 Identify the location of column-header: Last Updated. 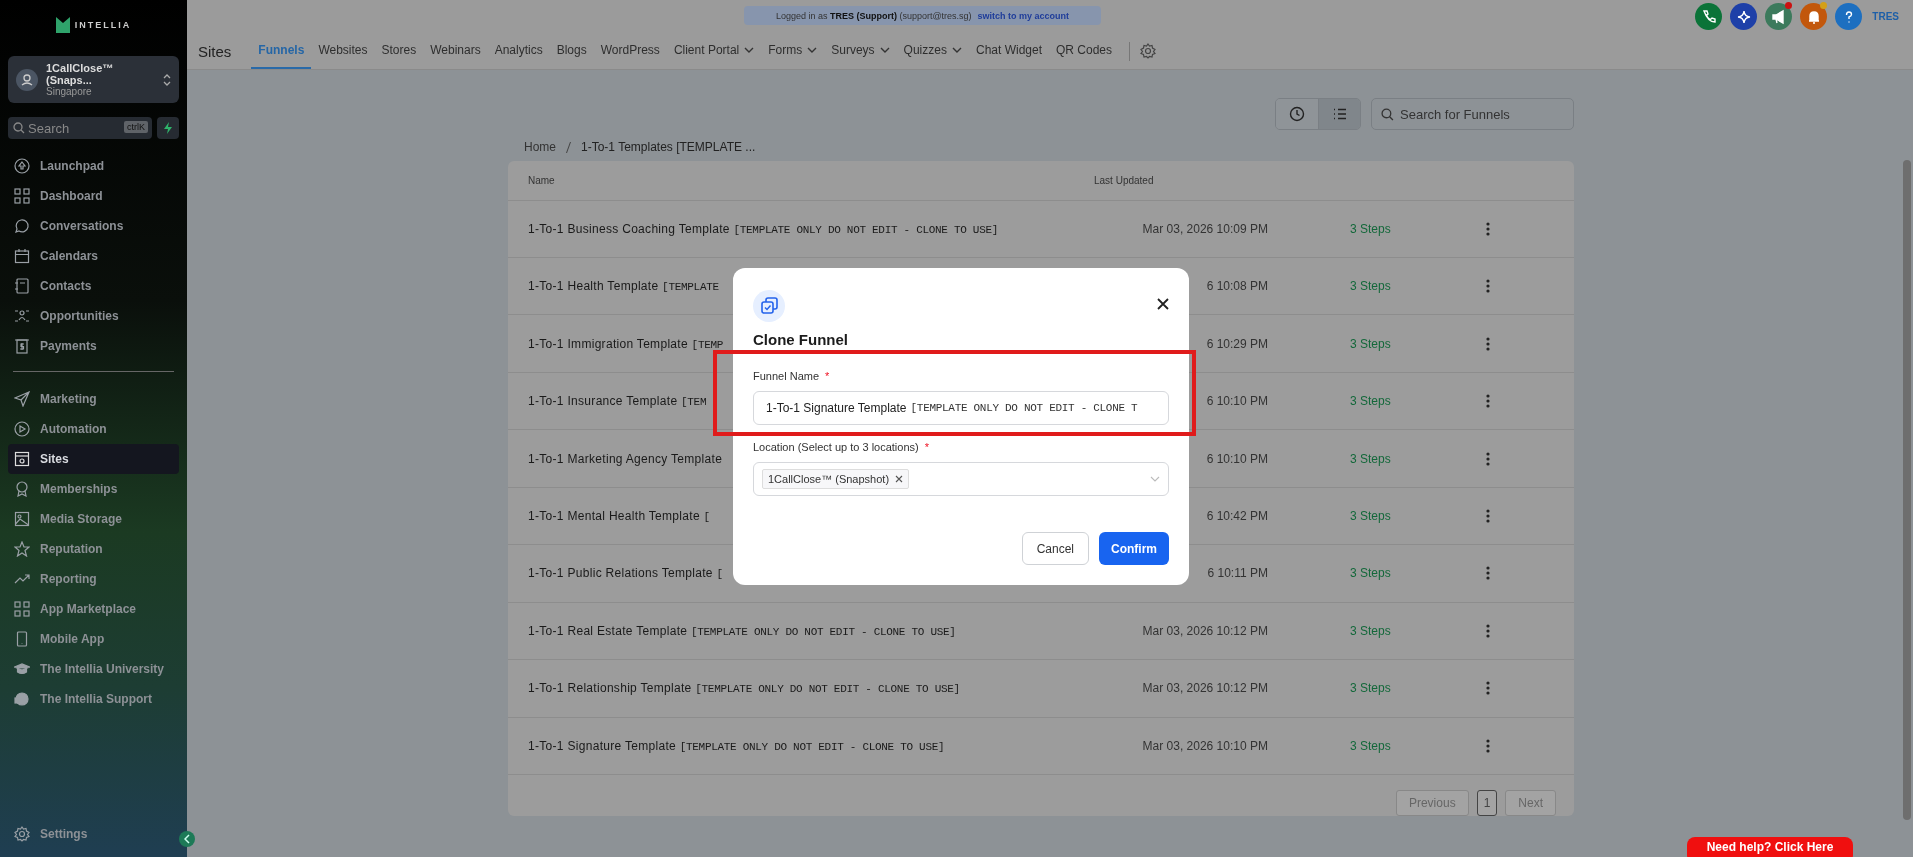
(1124, 180).